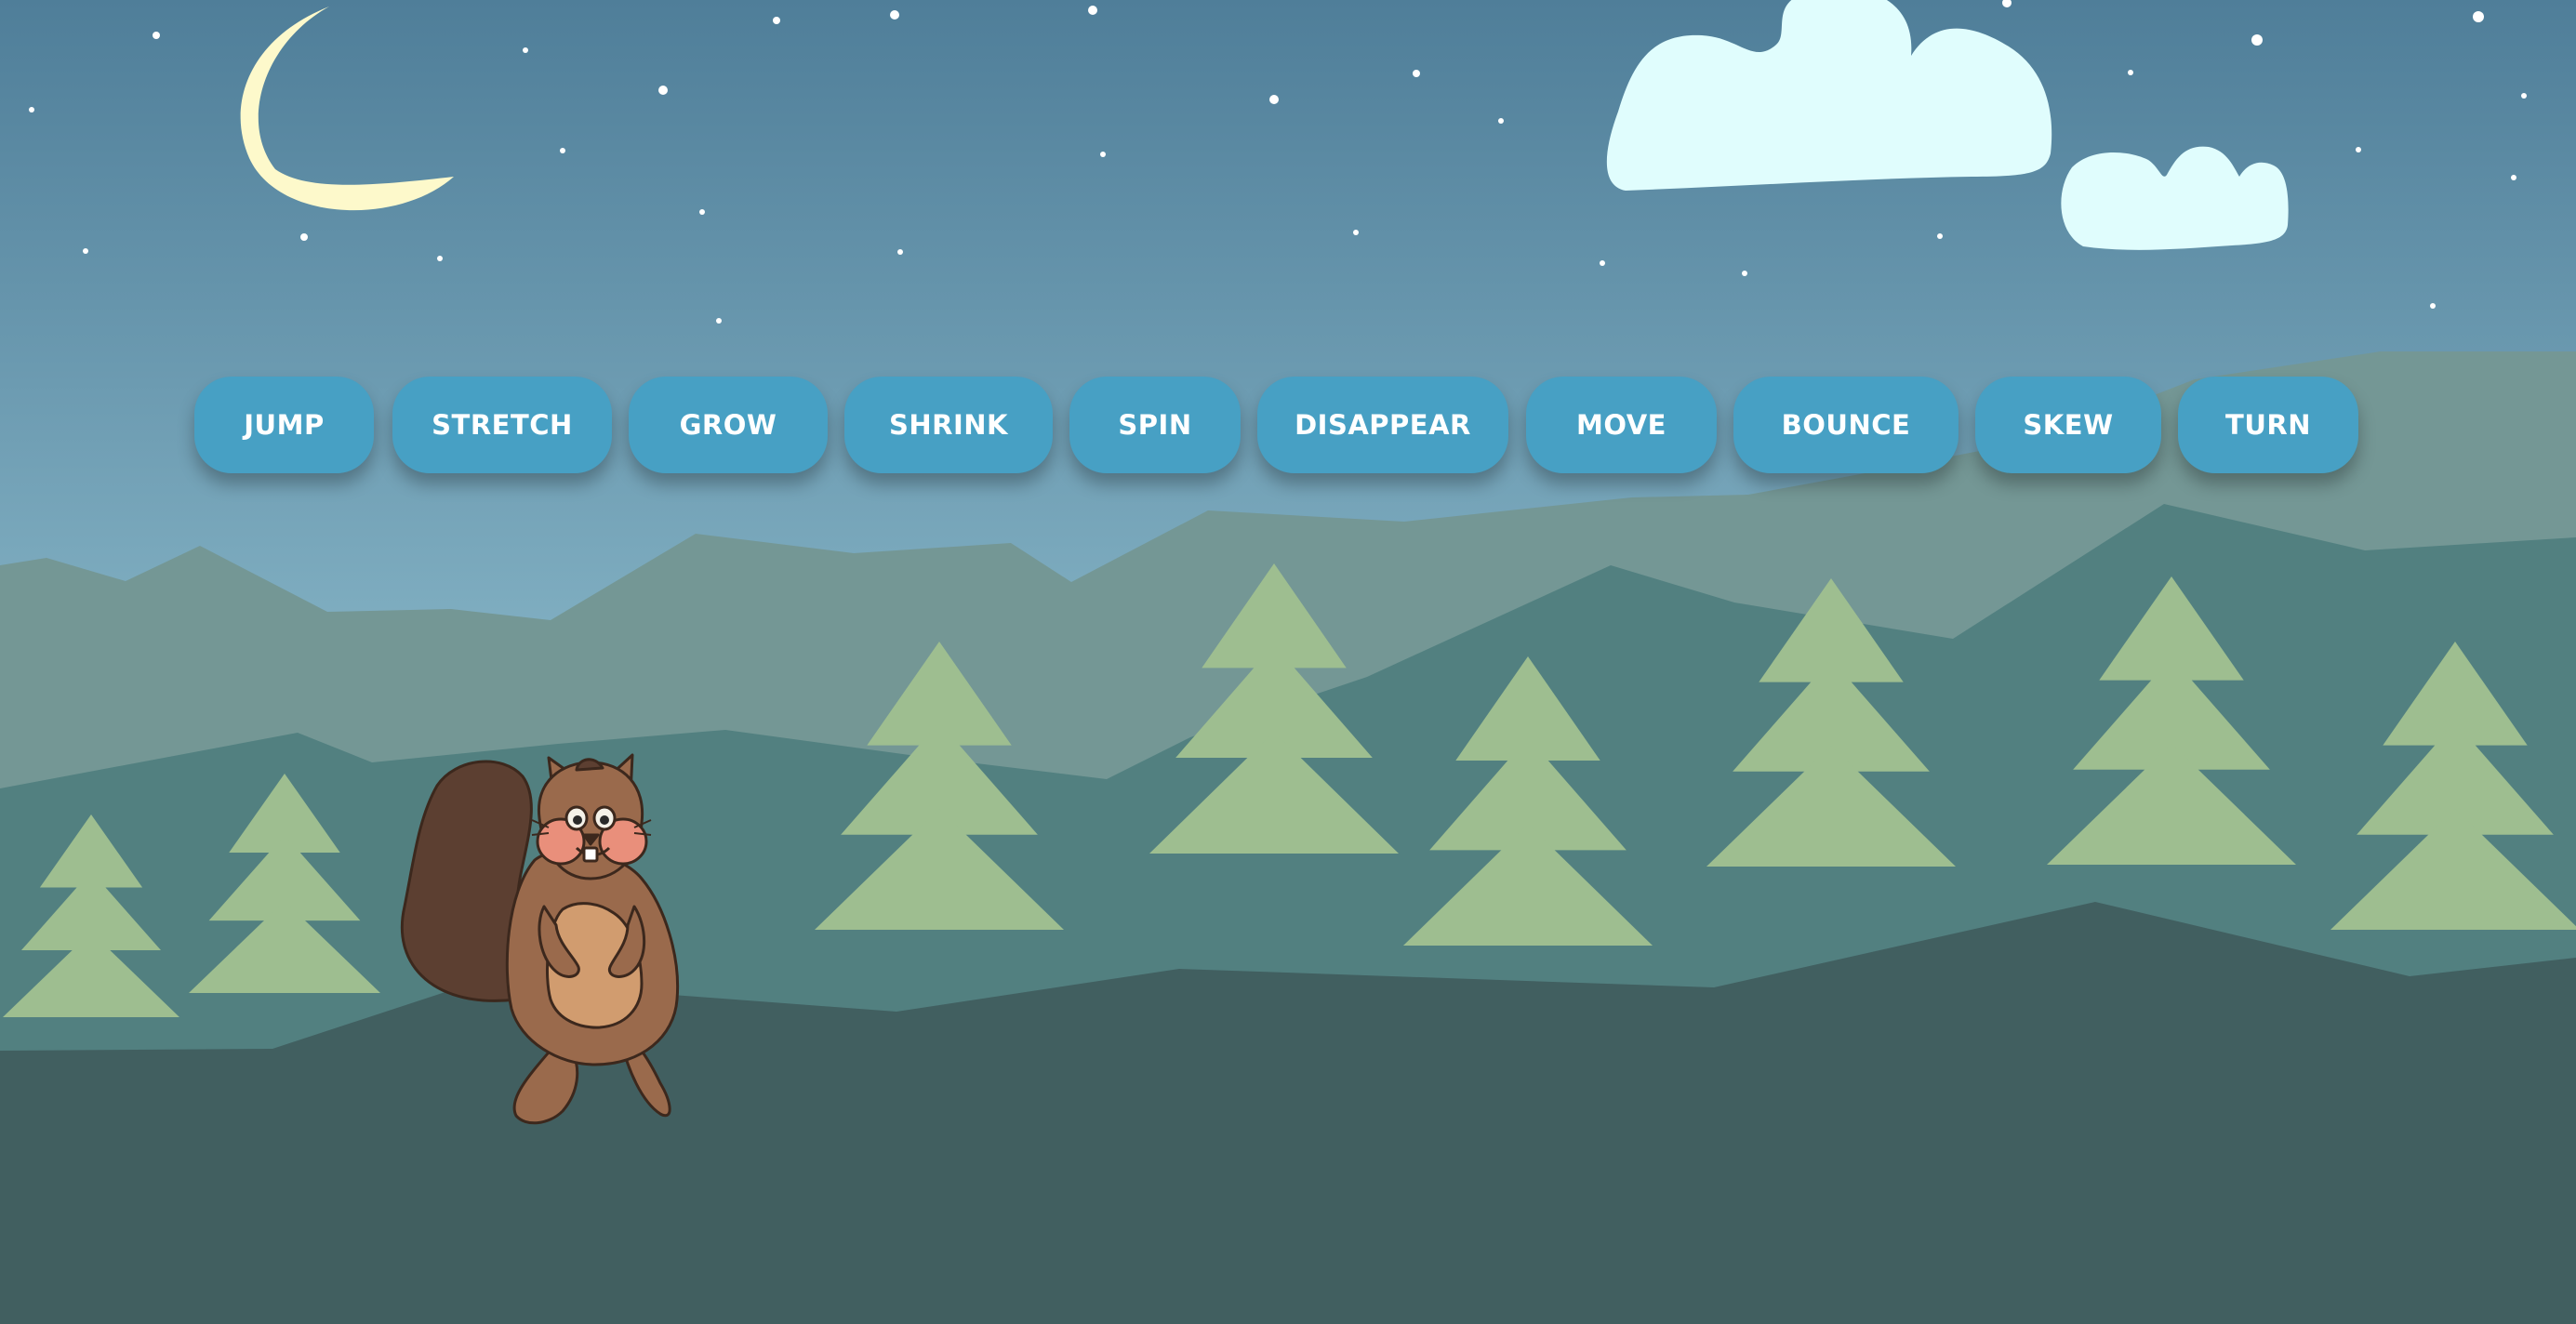 This screenshot has height=1324, width=2576. What do you see at coordinates (1382, 425) in the screenshot?
I see `disappear-button: DISAPPEAR` at bounding box center [1382, 425].